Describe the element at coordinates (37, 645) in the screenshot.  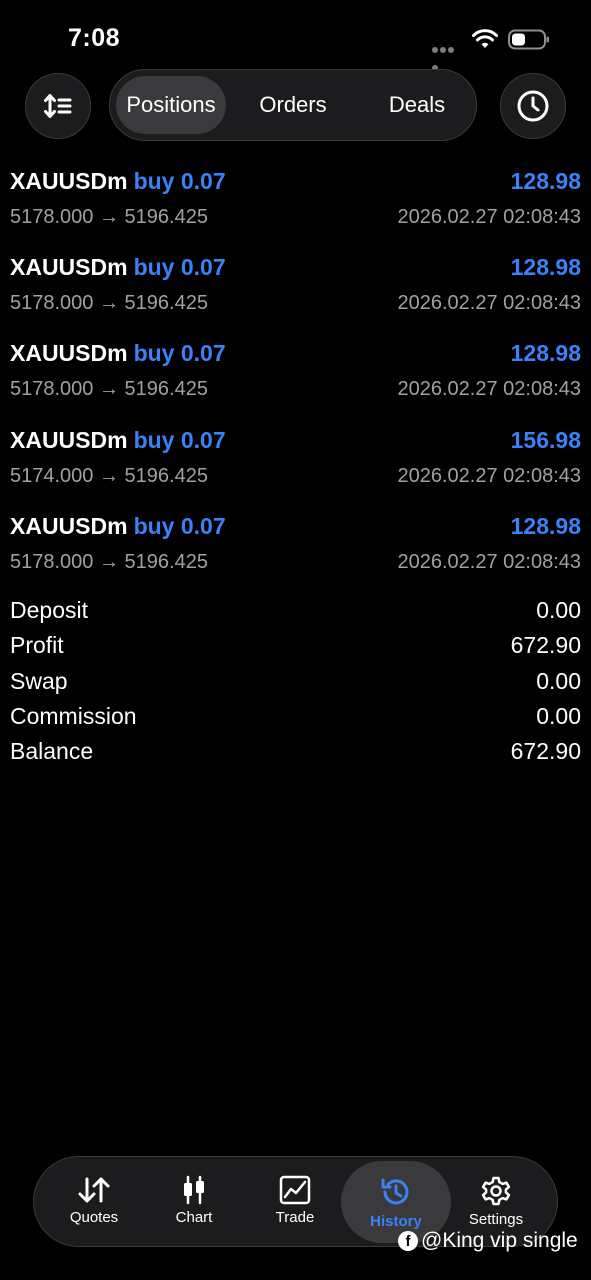
I see `summary-label: Profit` at that location.